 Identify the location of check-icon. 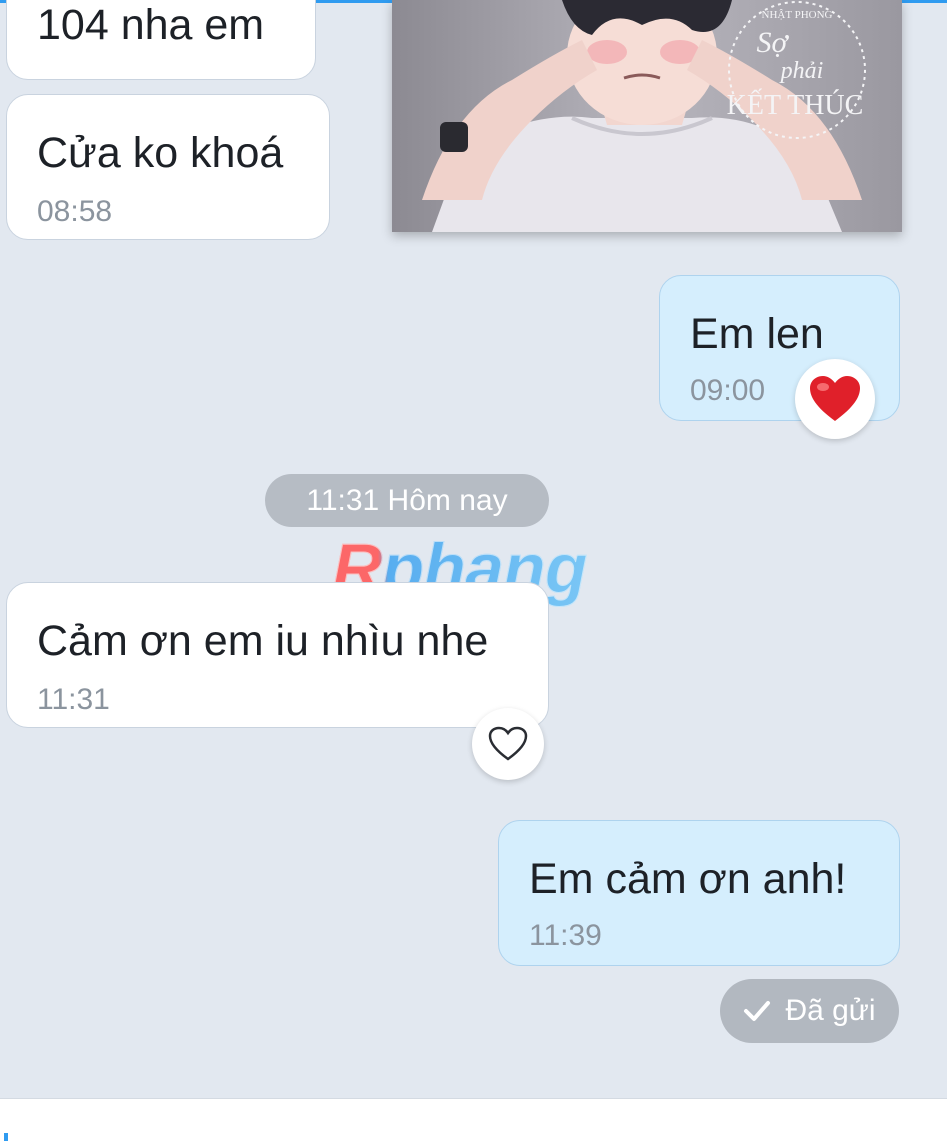
(757, 1011).